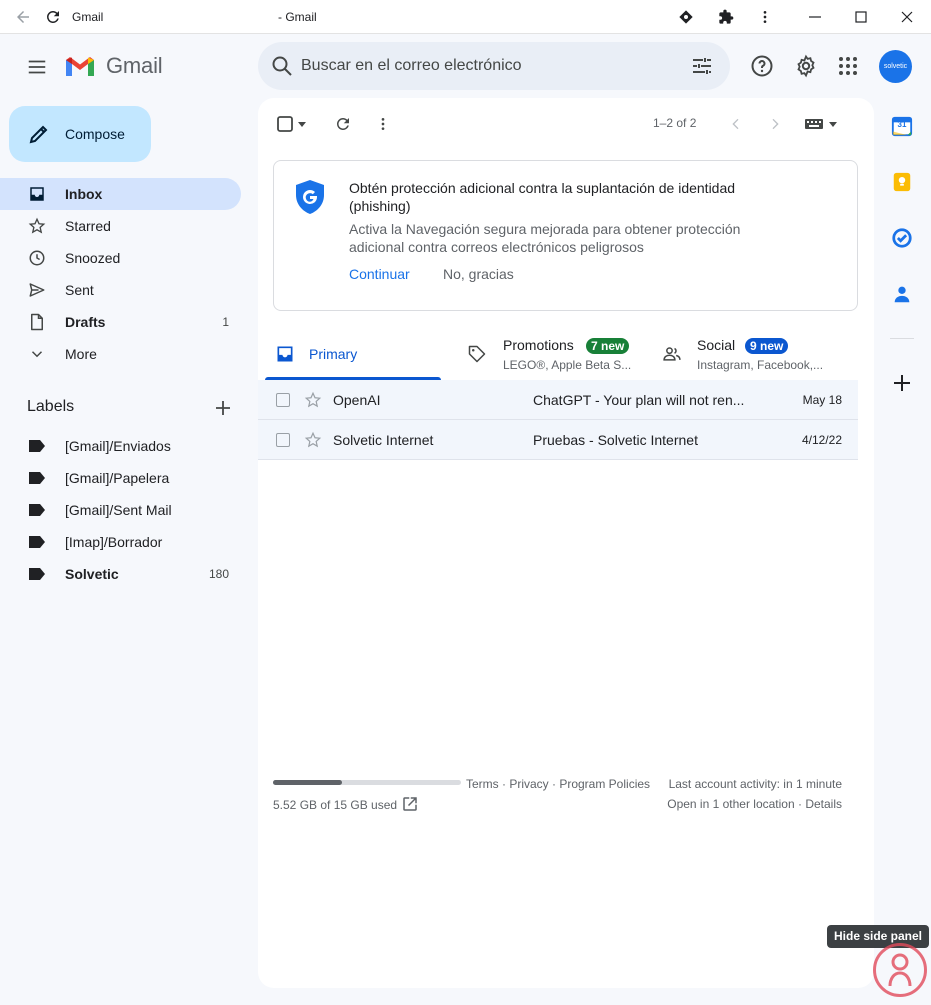 The image size is (931, 1005). I want to click on nav-label: Starred, so click(88, 226).